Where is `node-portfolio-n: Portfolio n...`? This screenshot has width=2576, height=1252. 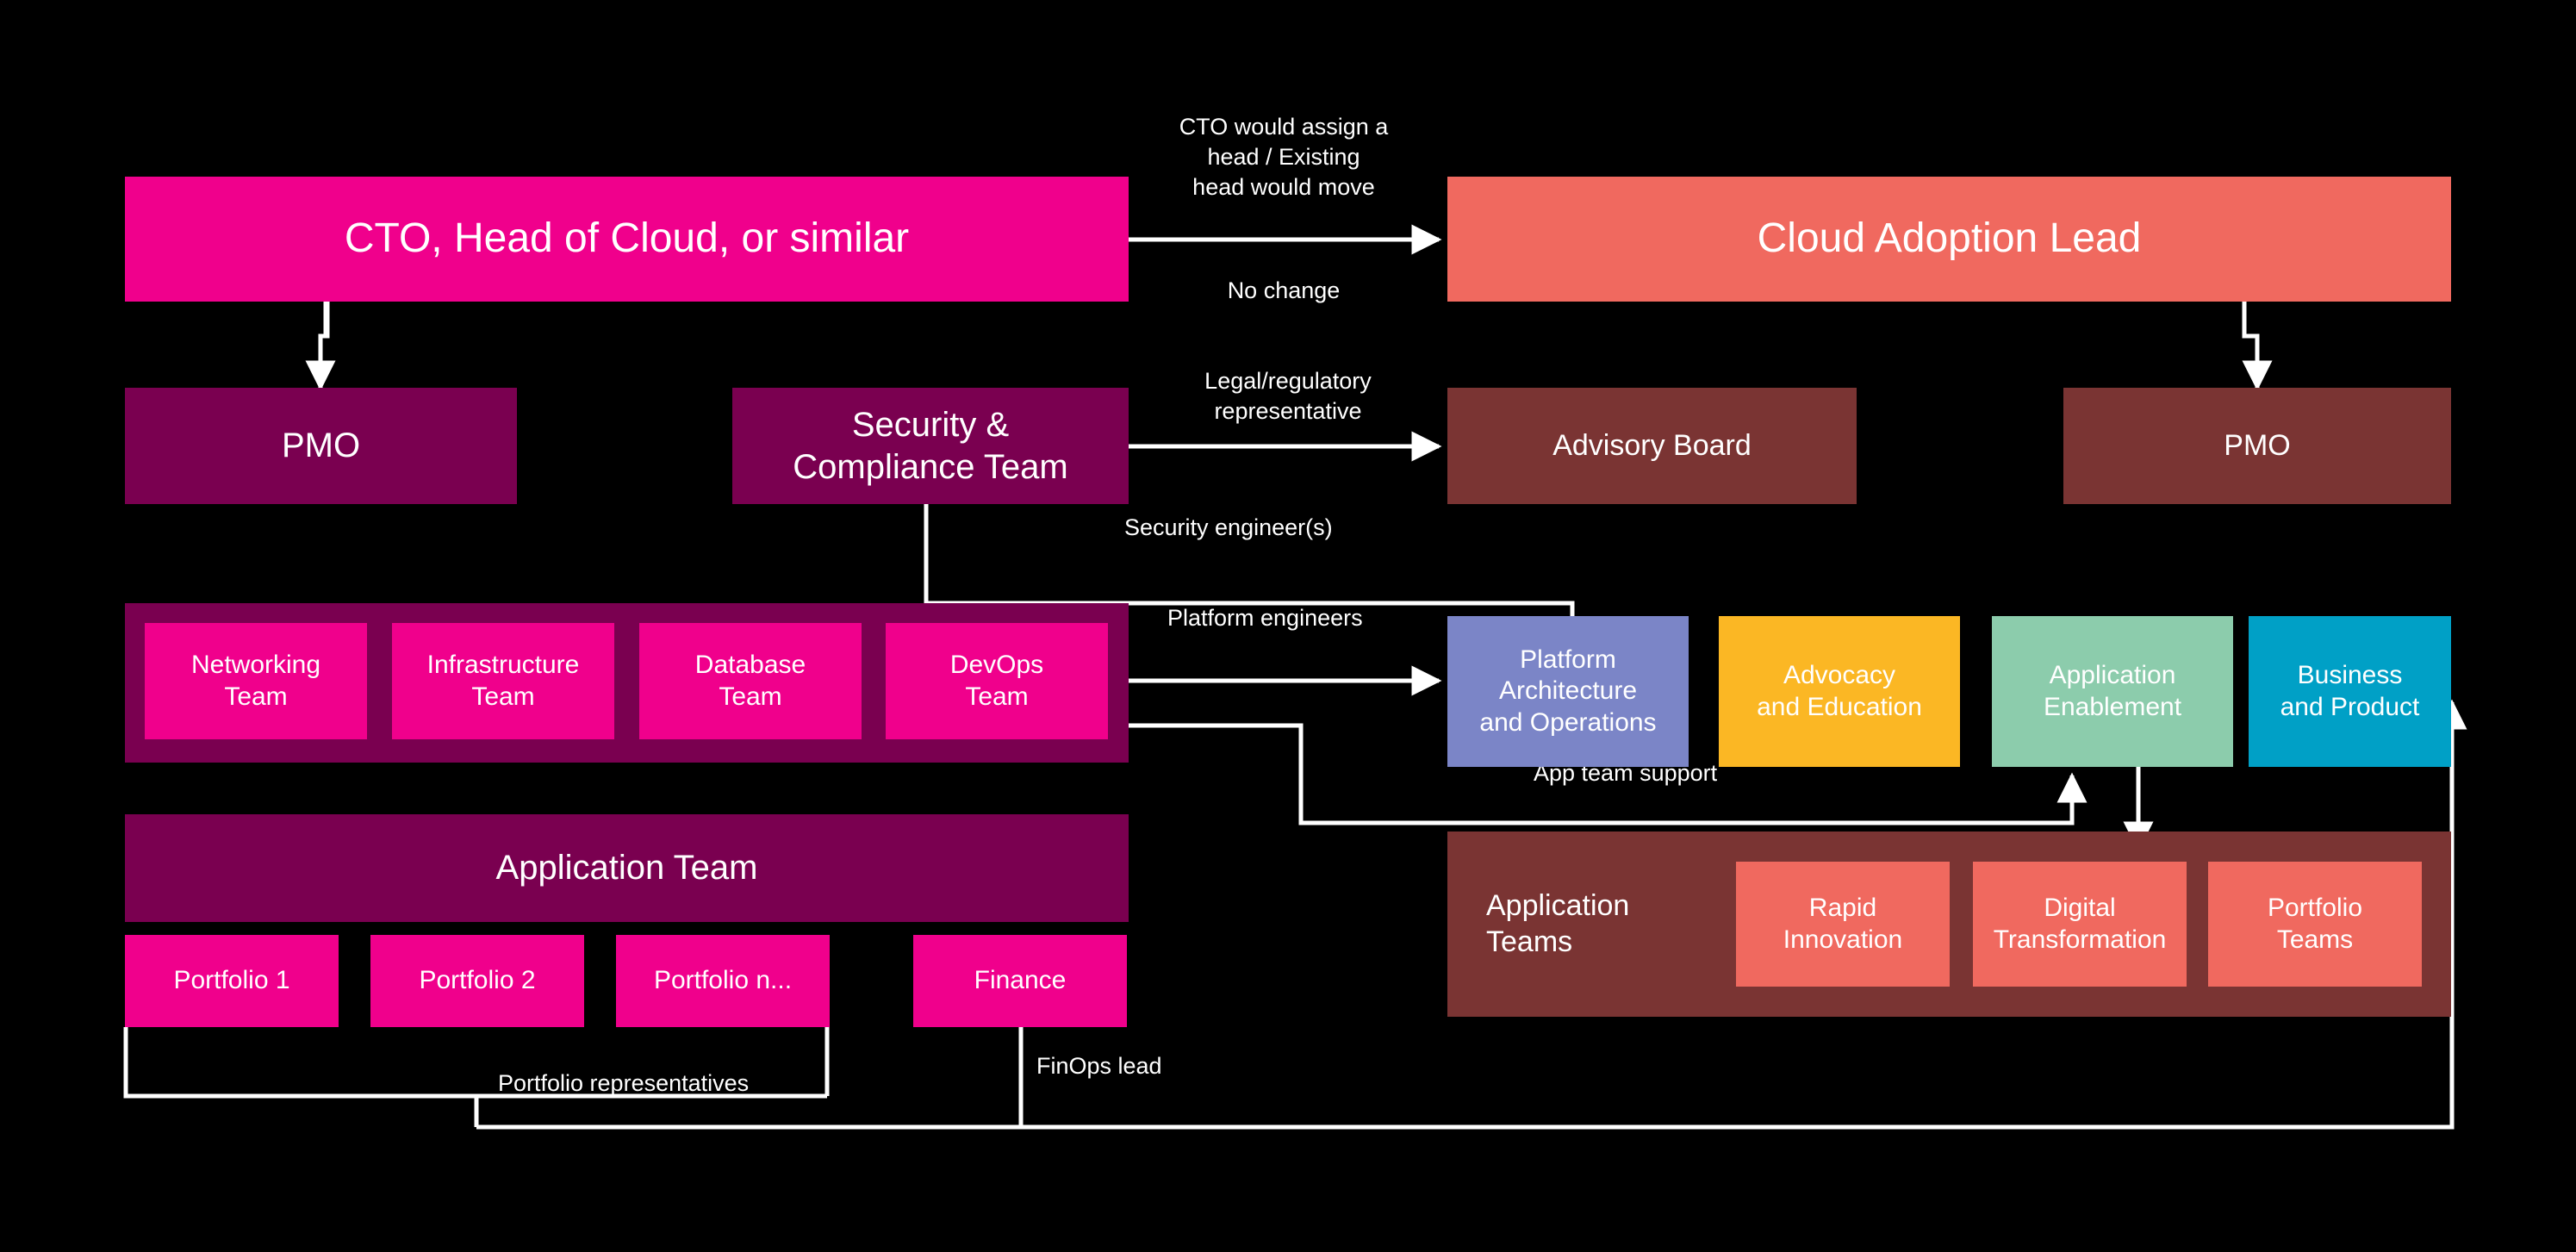 node-portfolio-n: Portfolio n... is located at coordinates (723, 981).